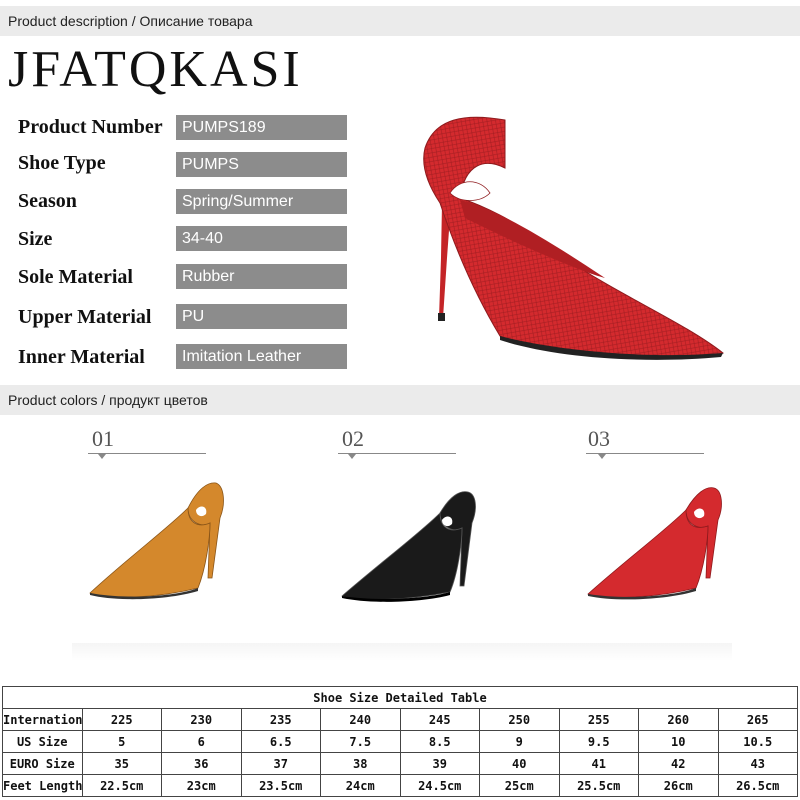 The width and height of the screenshot is (800, 800). Describe the element at coordinates (598, 719) in the screenshot. I see `table-cell: 255` at that location.